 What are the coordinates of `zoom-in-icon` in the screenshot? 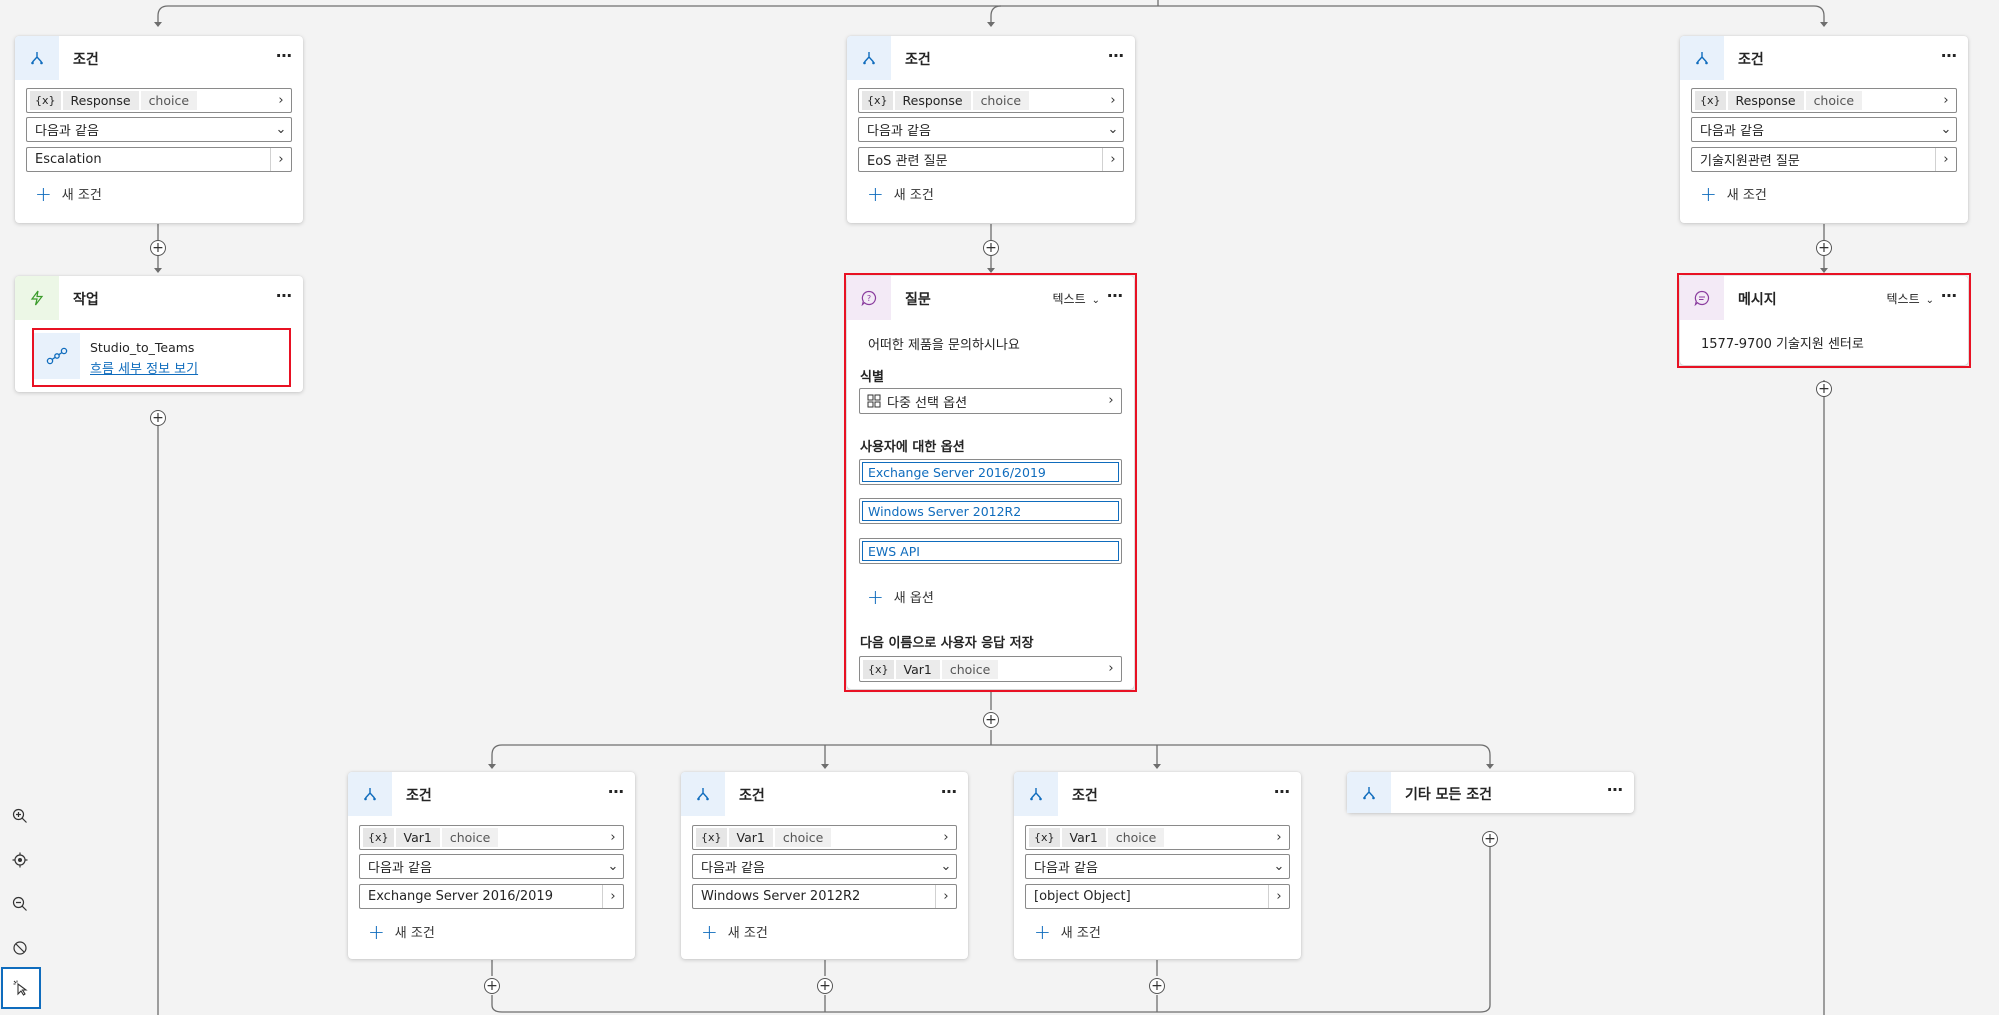 It's located at (20, 816).